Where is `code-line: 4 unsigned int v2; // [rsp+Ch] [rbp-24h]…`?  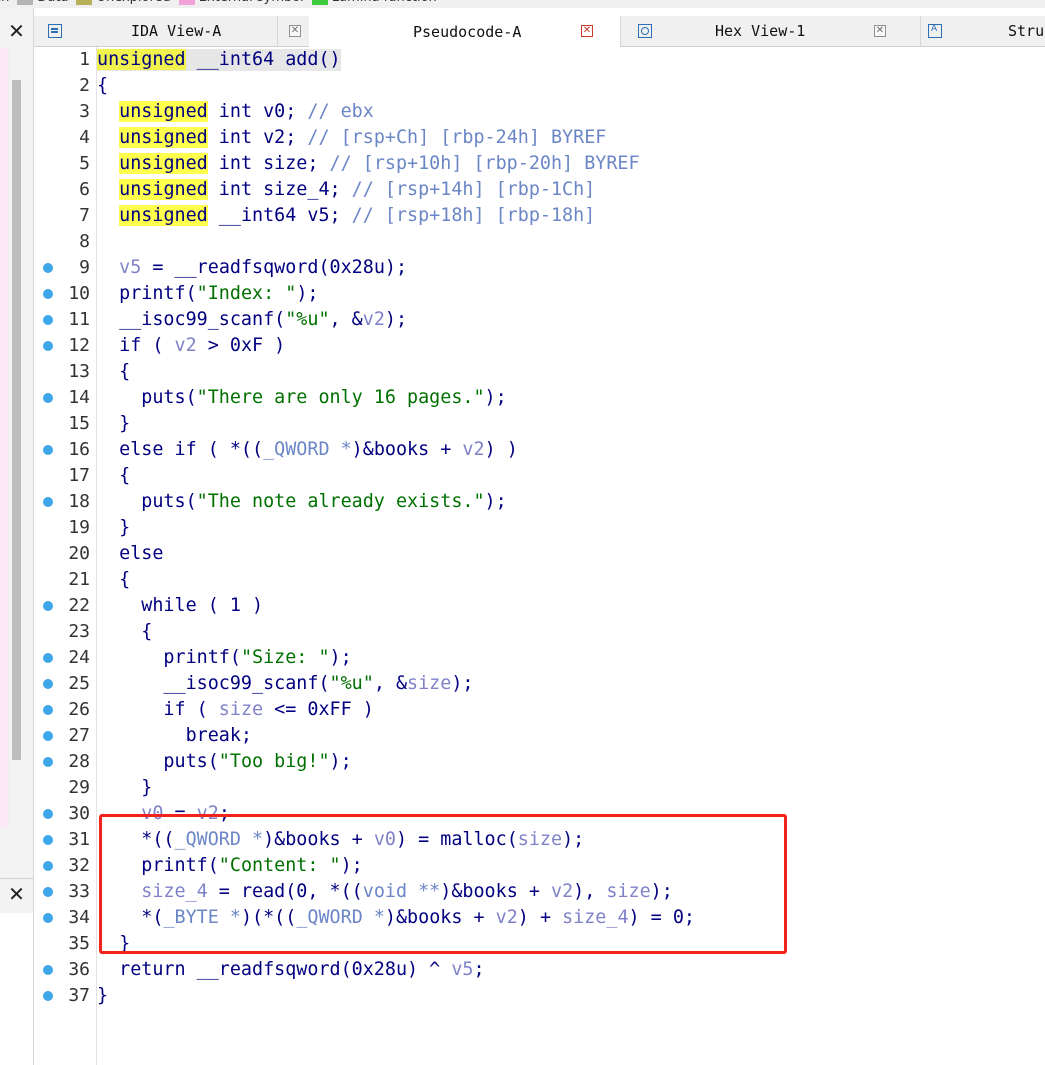 code-line: 4 unsigned int v2; // [rsp+Ch] [rbp-24h]… is located at coordinates (539, 138).